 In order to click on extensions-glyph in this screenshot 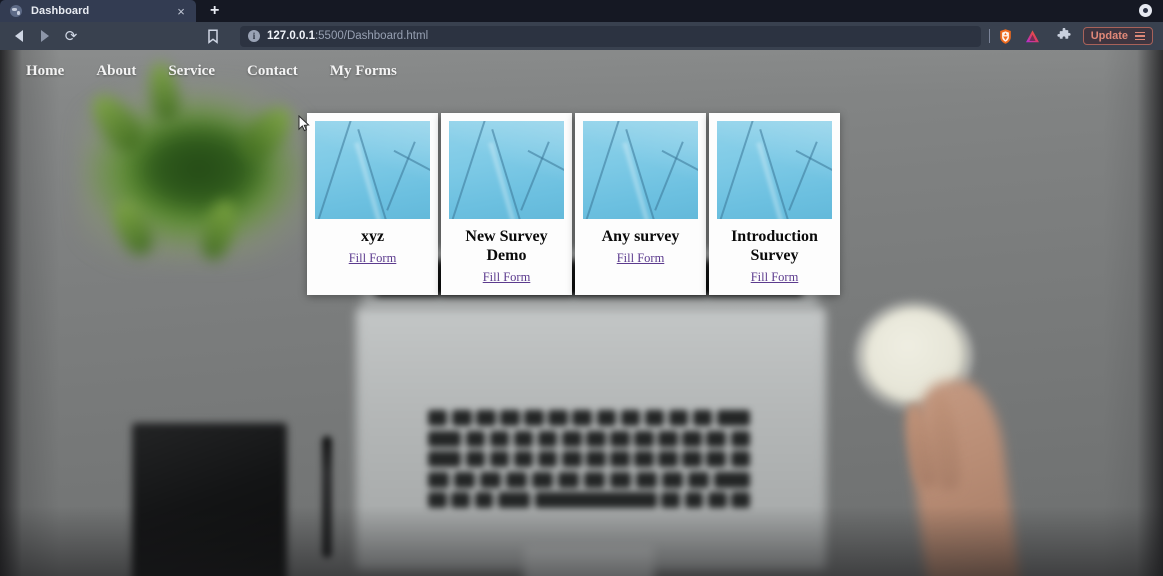, I will do `click(1064, 33)`.